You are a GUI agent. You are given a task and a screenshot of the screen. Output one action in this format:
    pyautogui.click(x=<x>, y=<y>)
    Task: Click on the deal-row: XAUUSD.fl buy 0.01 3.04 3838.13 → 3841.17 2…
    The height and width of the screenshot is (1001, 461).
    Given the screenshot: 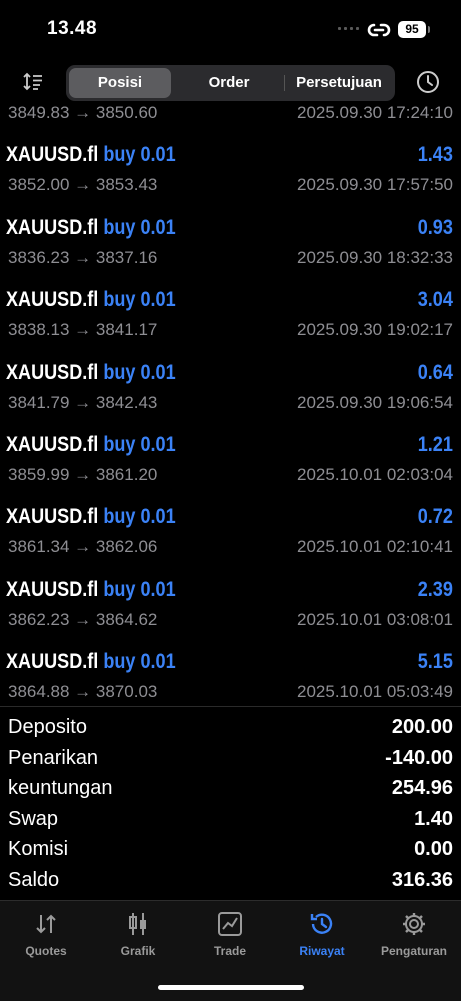 What is the action you would take?
    pyautogui.click(x=230, y=322)
    